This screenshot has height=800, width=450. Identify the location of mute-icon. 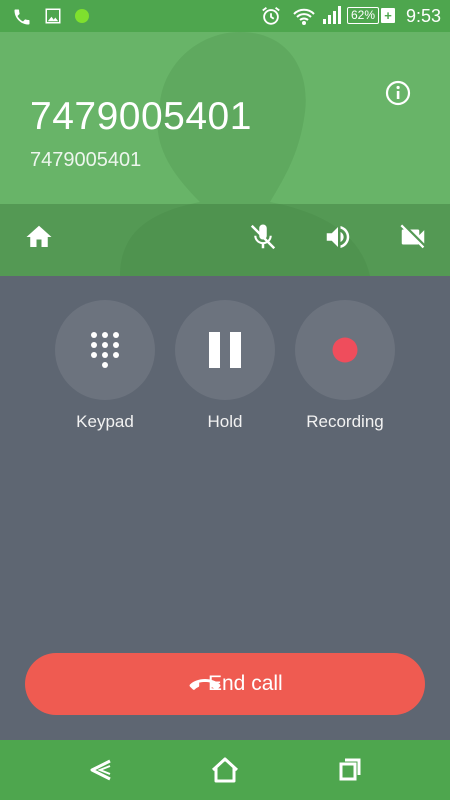
(263, 237).